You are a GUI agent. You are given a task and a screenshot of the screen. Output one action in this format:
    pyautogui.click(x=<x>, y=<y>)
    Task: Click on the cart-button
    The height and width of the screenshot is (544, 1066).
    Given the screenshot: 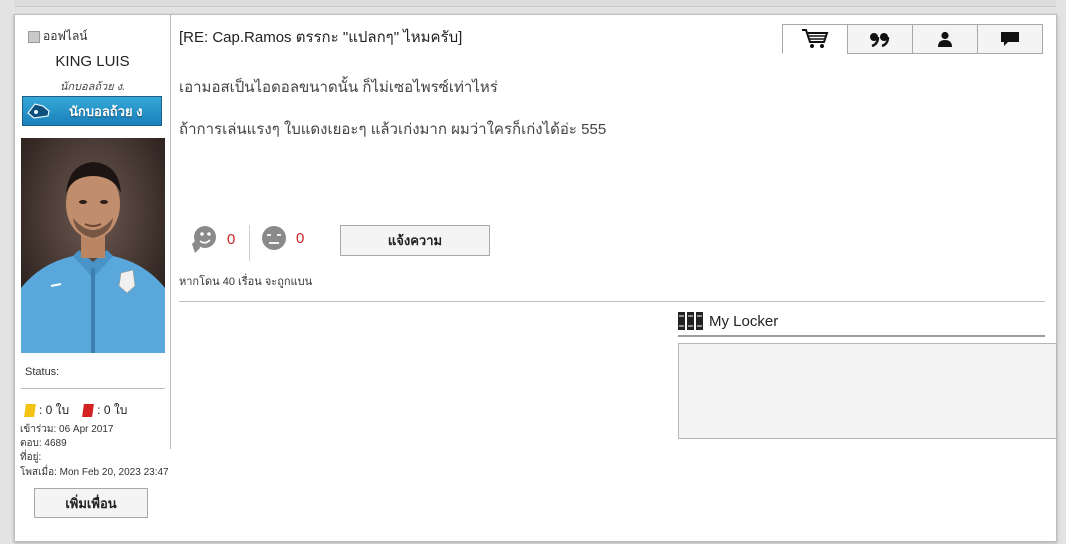 What is the action you would take?
    pyautogui.click(x=815, y=39)
    